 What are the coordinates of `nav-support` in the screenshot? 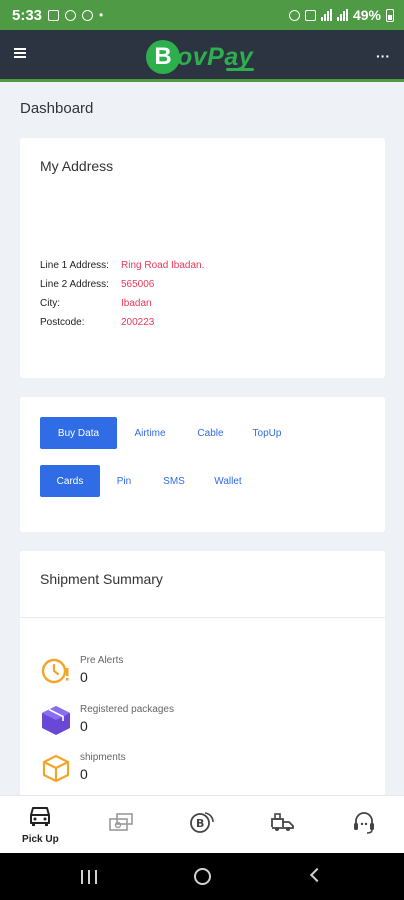 It's located at (363, 824).